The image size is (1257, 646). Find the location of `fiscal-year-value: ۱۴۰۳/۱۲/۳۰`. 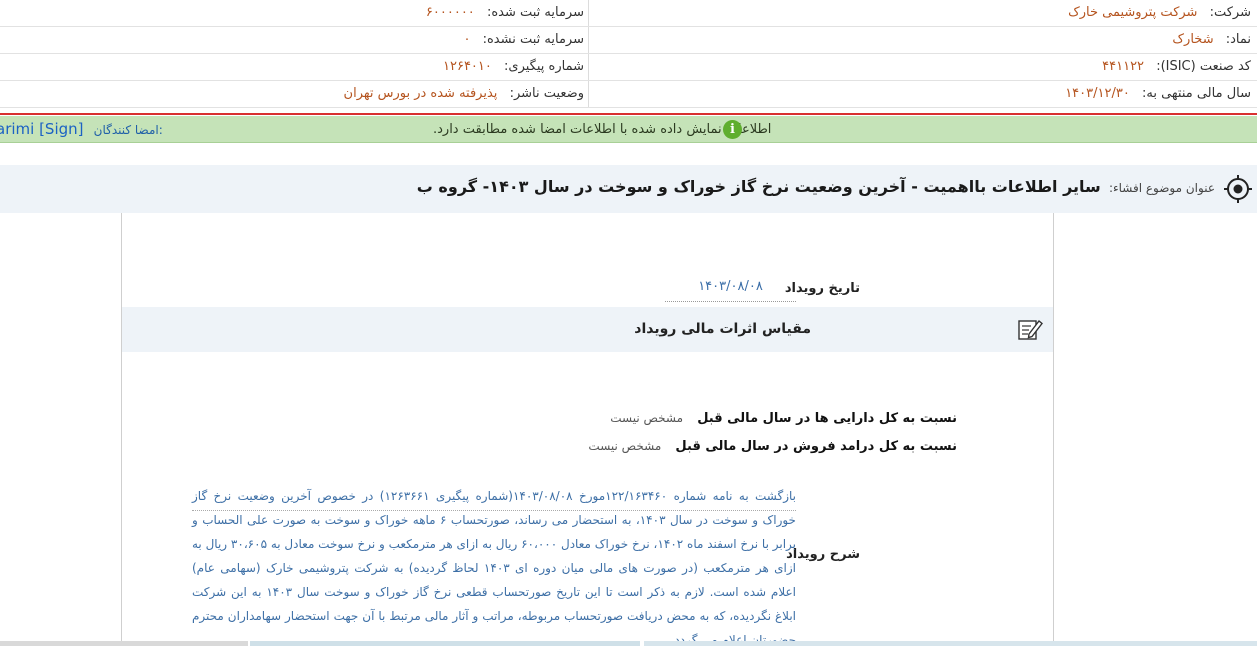

fiscal-year-value: ۱۴۰۳/۱۲/۳۰ is located at coordinates (1097, 93).